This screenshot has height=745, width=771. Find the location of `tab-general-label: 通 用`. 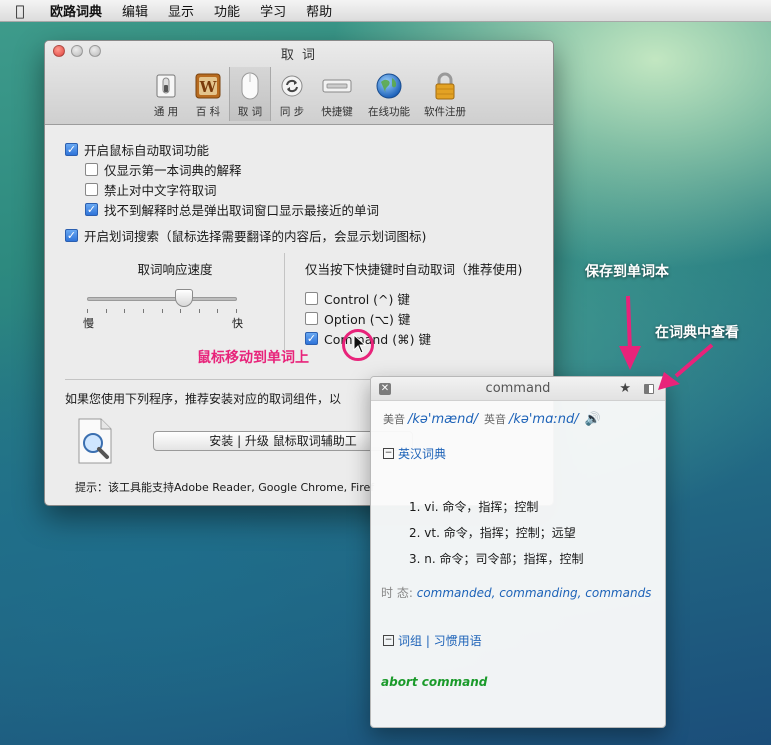

tab-general-label: 通 用 is located at coordinates (166, 112).